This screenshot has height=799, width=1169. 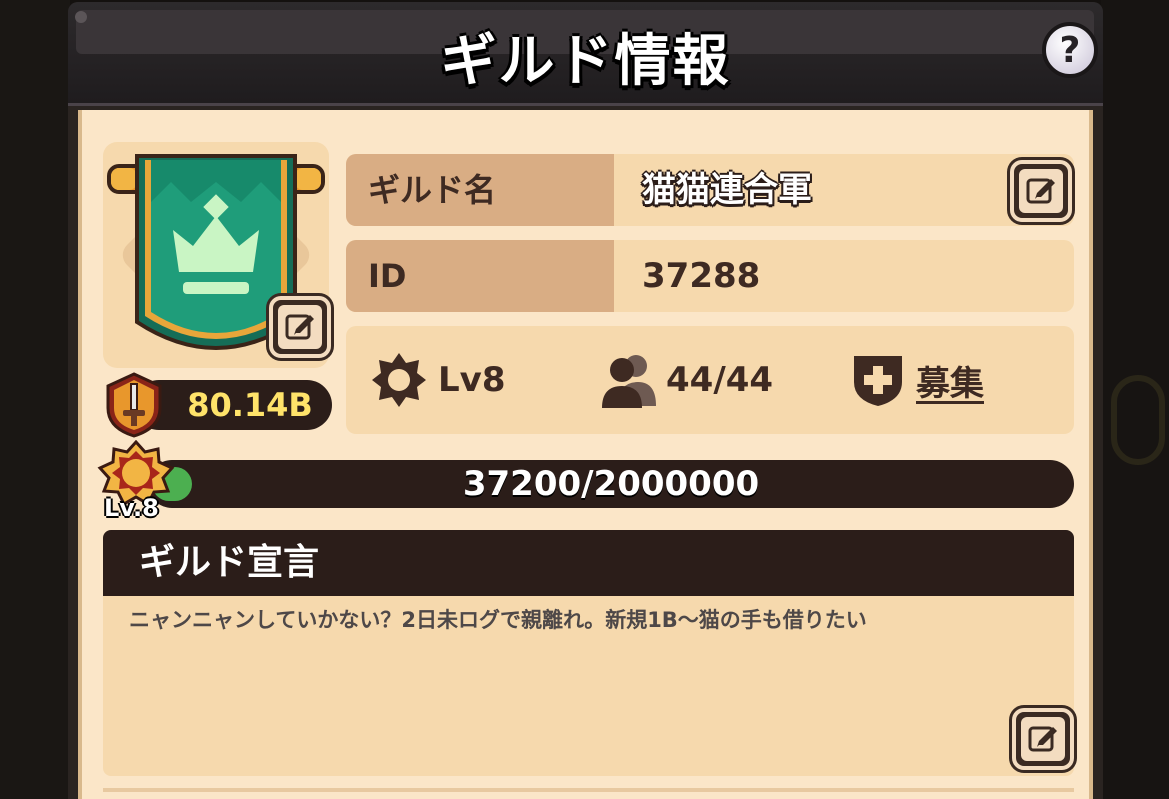 I want to click on guild-level-stat: Lv8, so click(x=438, y=380).